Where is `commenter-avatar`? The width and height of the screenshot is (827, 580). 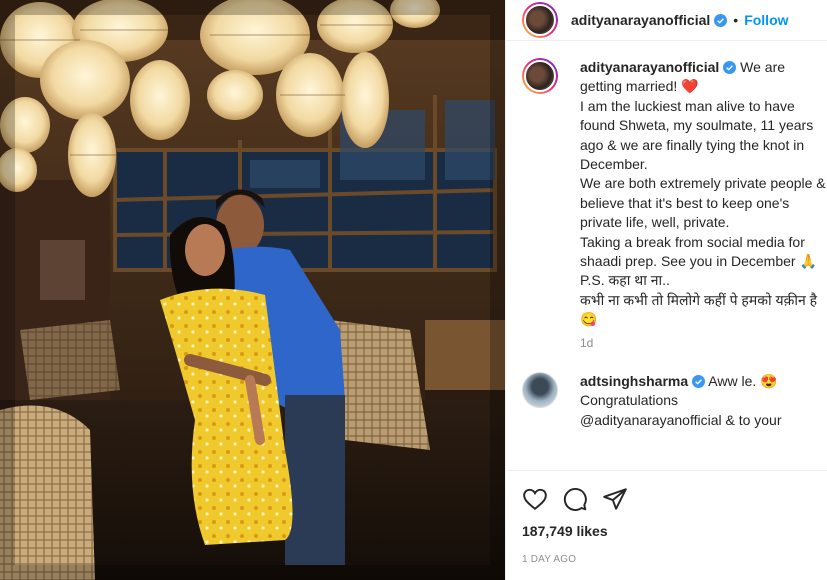
commenter-avatar is located at coordinates (540, 389).